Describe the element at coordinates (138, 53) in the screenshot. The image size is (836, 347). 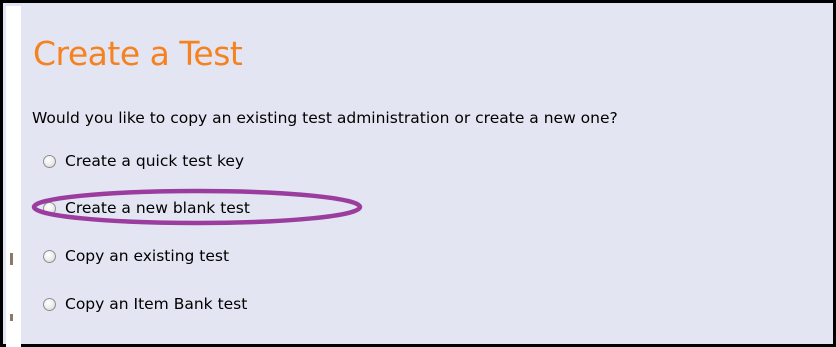
I see `page-title: Create a Test` at that location.